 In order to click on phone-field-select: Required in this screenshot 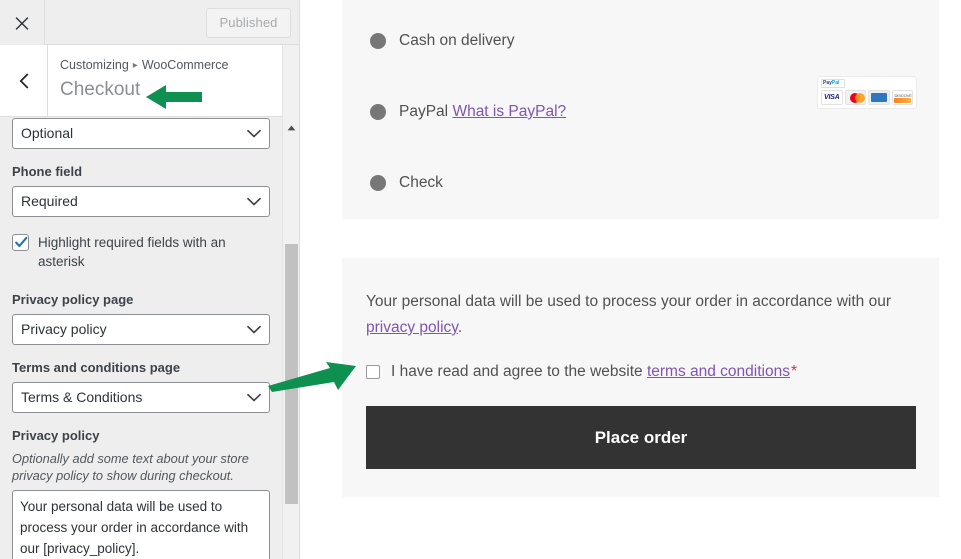, I will do `click(141, 201)`.